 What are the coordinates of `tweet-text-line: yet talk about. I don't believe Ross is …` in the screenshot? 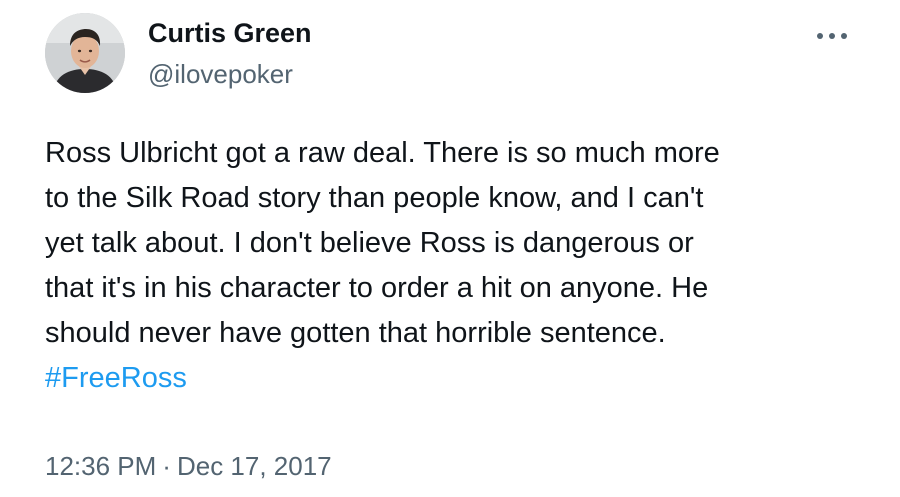 It's located at (369, 243).